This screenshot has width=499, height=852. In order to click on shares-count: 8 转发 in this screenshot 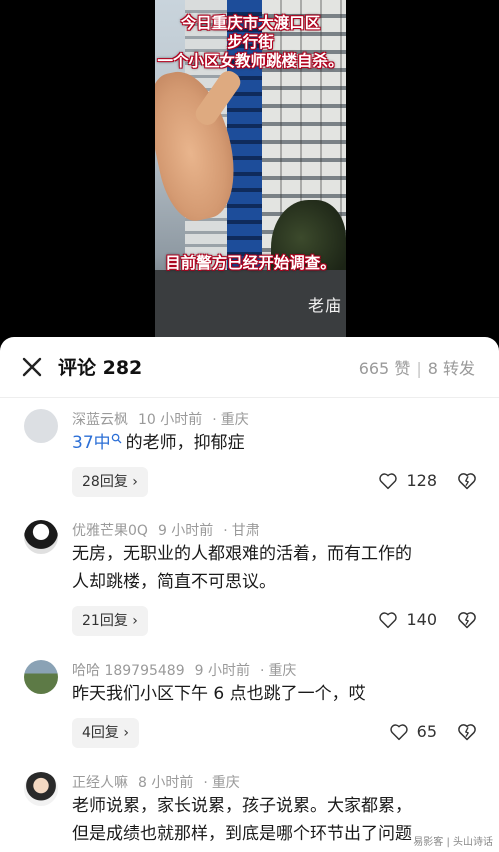, I will do `click(451, 368)`.